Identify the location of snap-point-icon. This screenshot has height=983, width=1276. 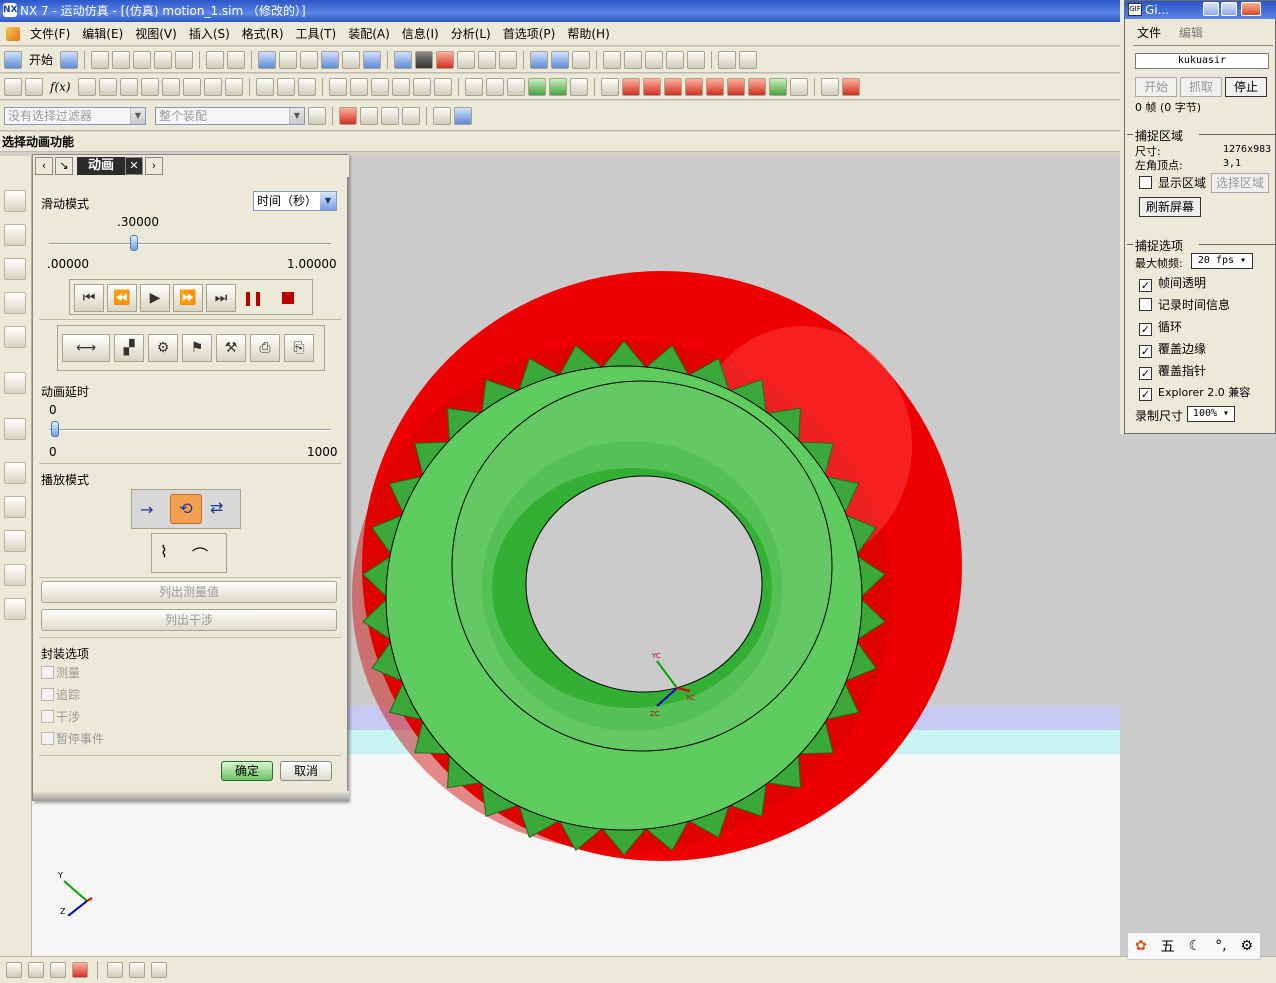
(348, 115).